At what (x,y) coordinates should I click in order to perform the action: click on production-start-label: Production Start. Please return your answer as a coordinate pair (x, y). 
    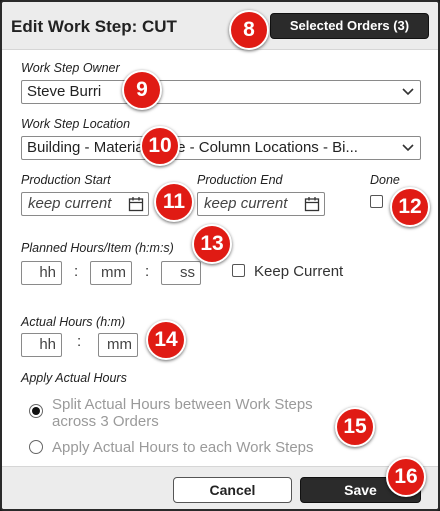
    Looking at the image, I should click on (66, 180).